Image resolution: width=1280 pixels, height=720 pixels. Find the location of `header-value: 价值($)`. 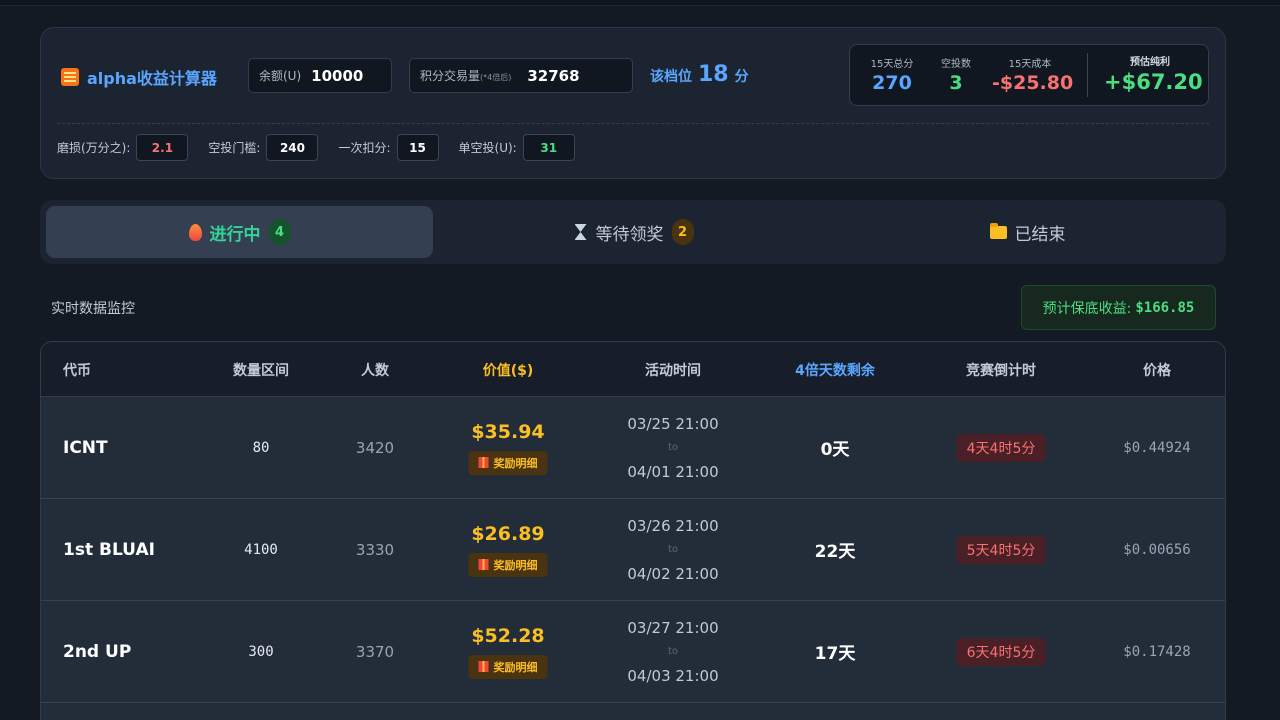

header-value: 价值($) is located at coordinates (508, 370).